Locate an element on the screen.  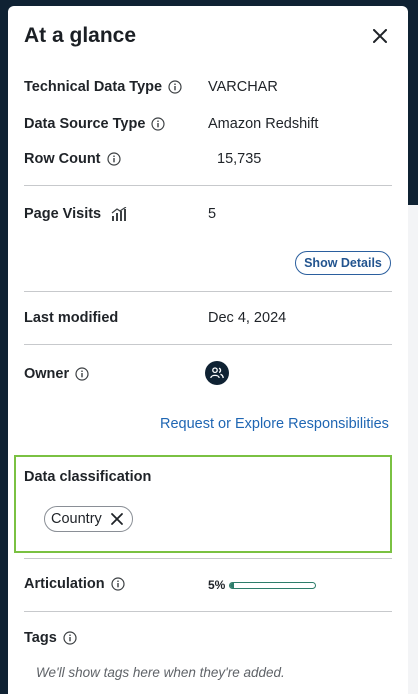
tags-empty-state: We'll show tags here when they're added. is located at coordinates (160, 672).